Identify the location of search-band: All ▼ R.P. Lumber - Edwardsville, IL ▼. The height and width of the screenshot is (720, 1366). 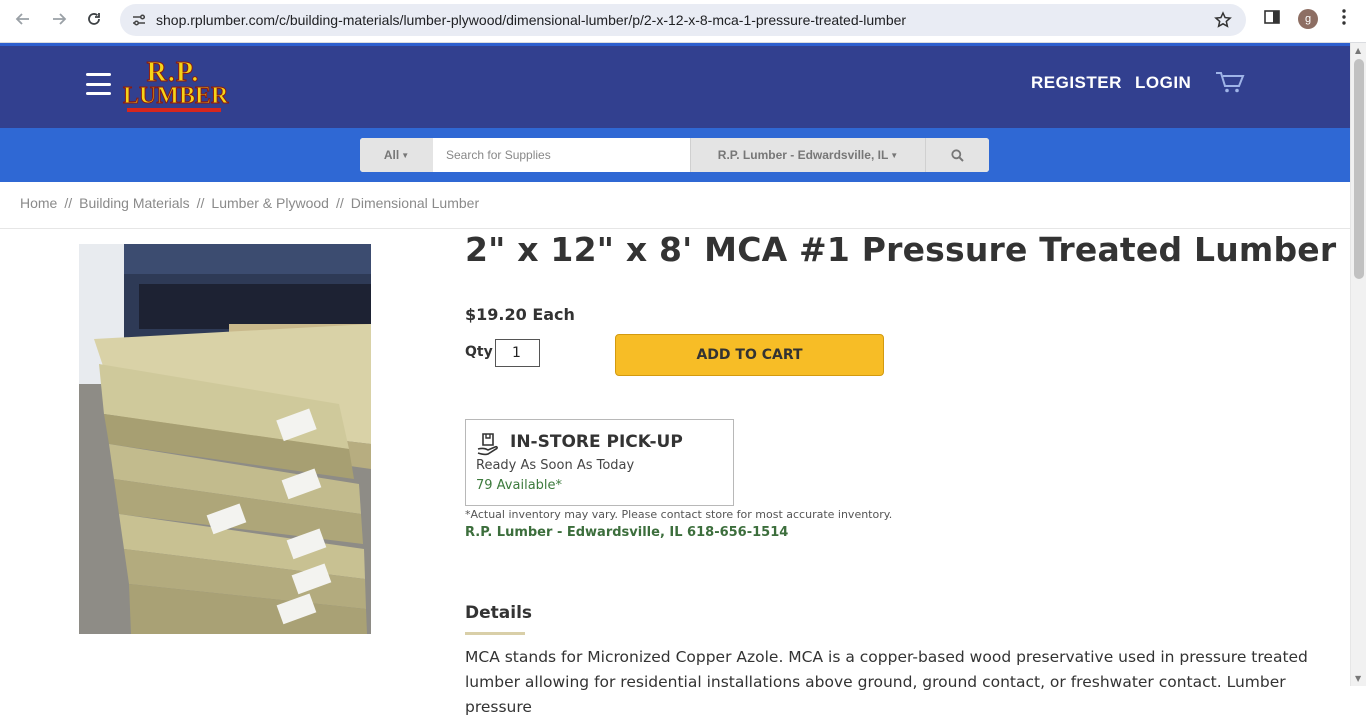
(675, 155).